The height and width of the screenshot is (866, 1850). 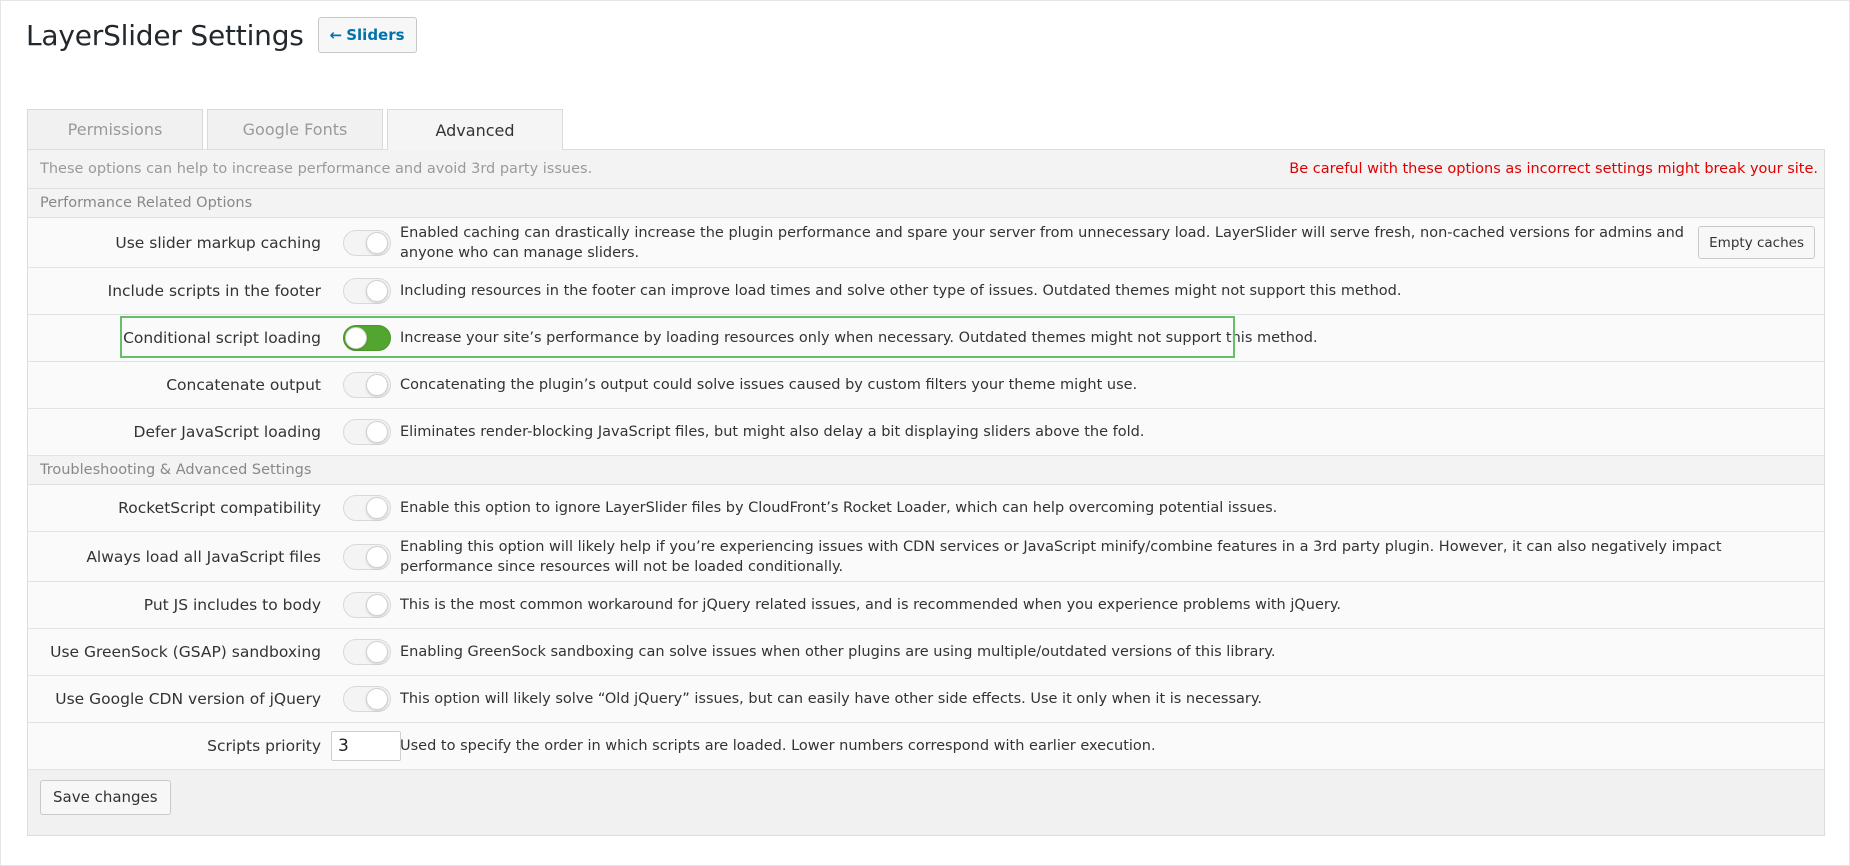 What do you see at coordinates (232, 605) in the screenshot?
I see `option-label: Put JS includes to body` at bounding box center [232, 605].